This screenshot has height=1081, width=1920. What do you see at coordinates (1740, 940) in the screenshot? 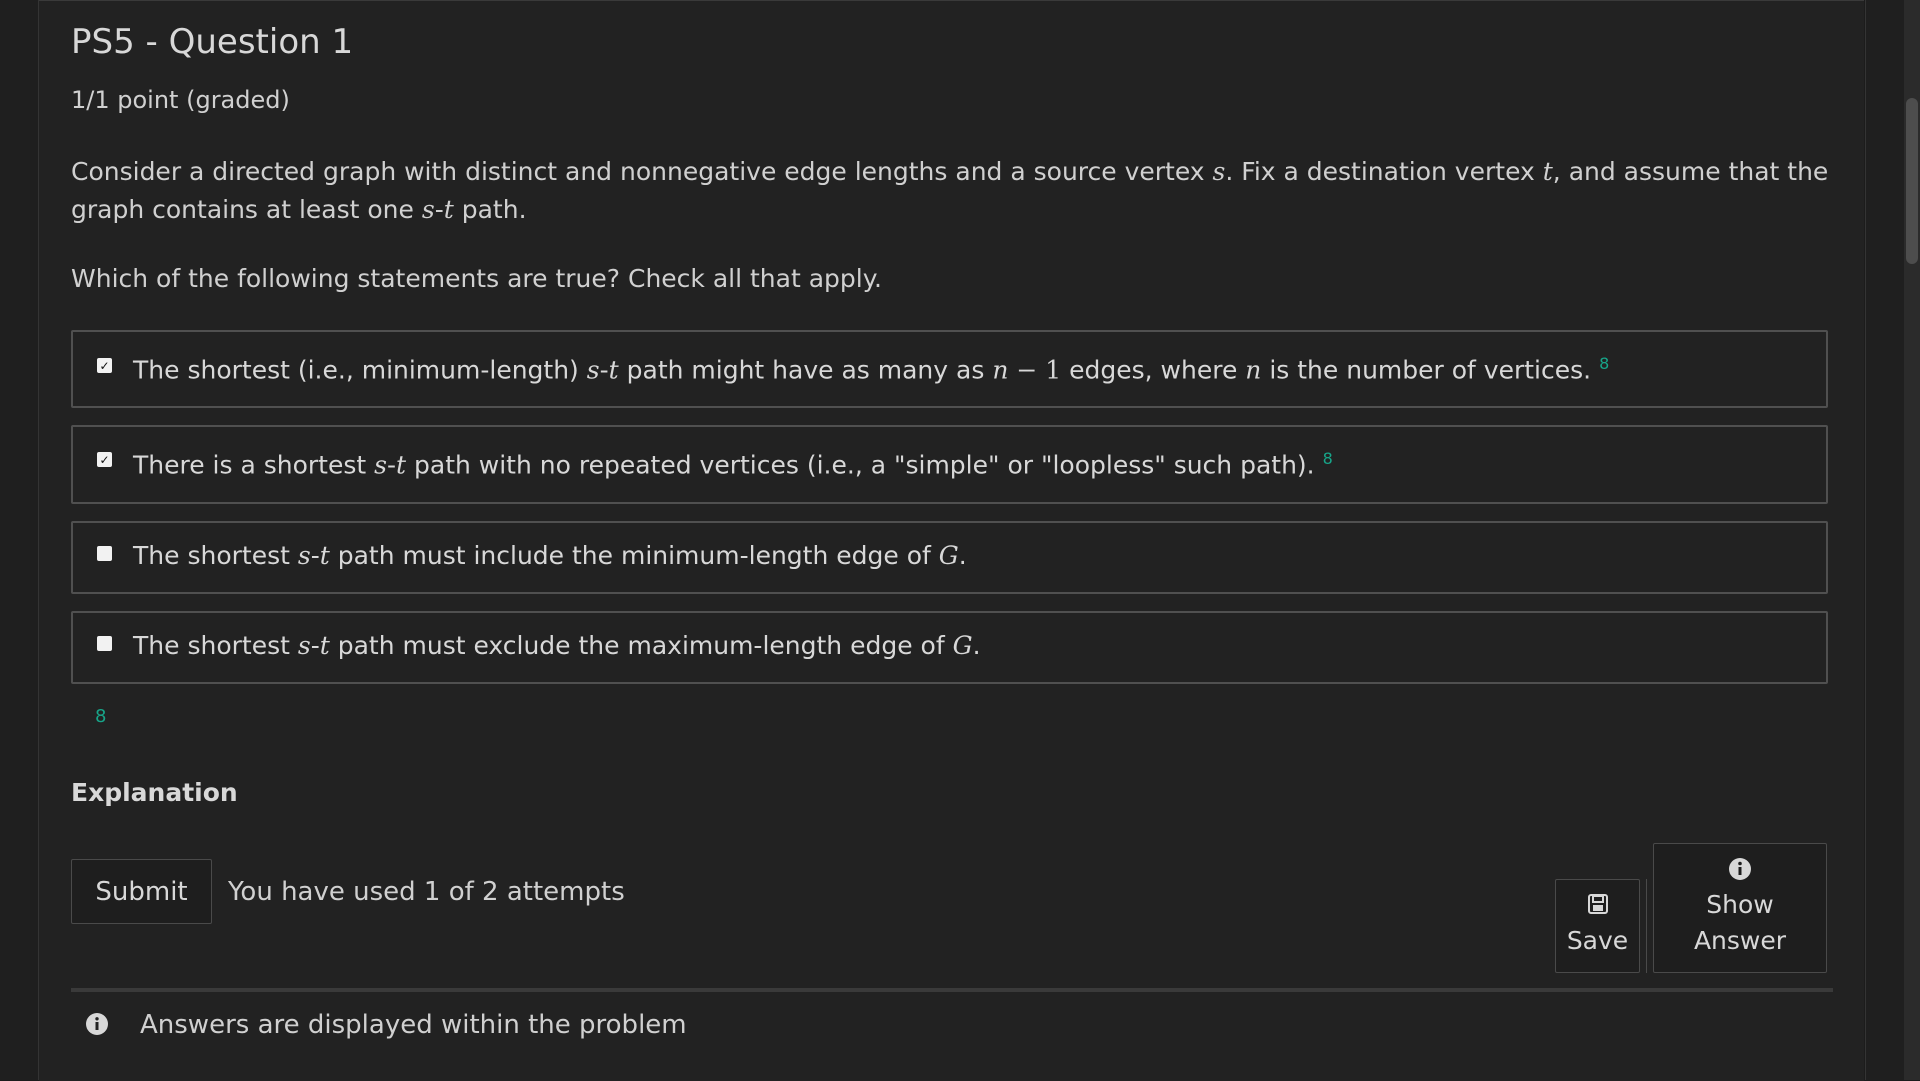
I see `show-answer-line-2: Answer` at bounding box center [1740, 940].